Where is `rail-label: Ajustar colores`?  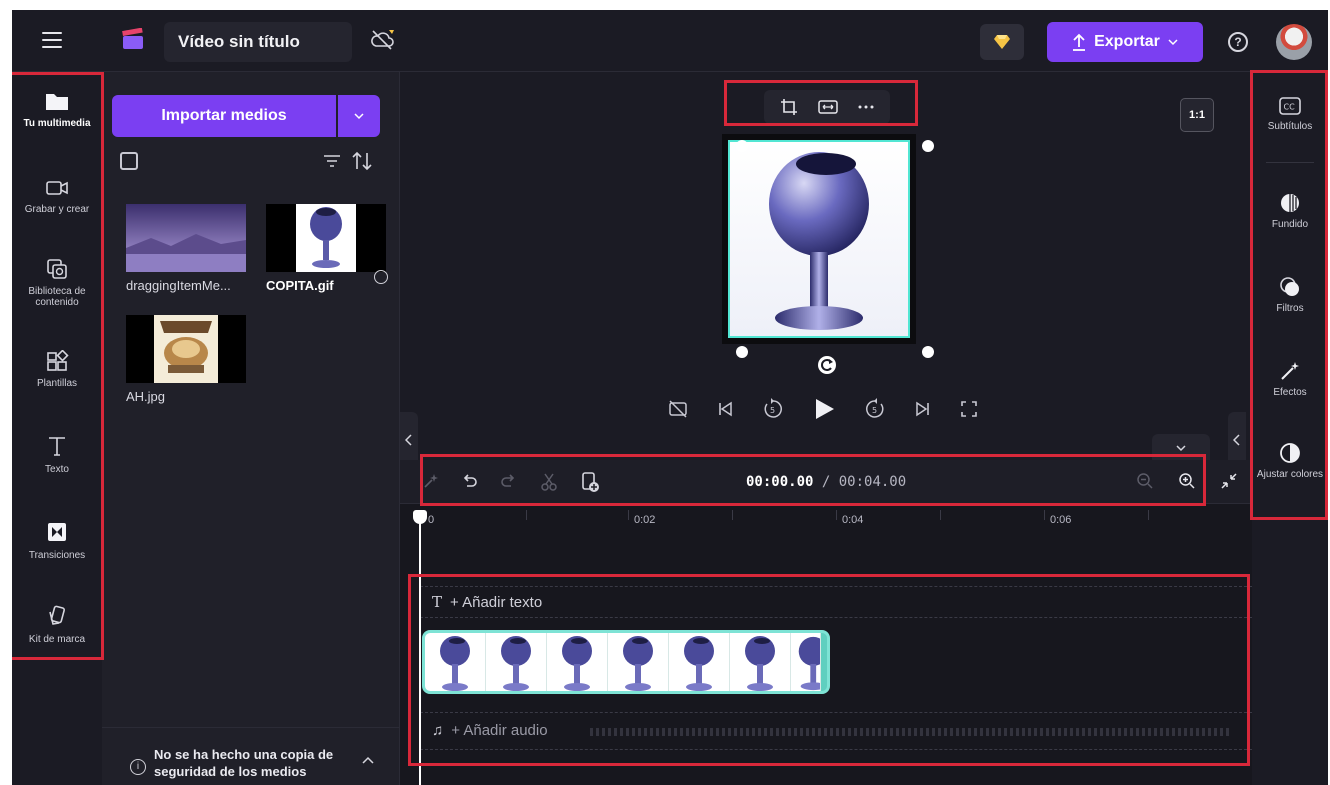
rail-label: Ajustar colores is located at coordinates (1290, 474).